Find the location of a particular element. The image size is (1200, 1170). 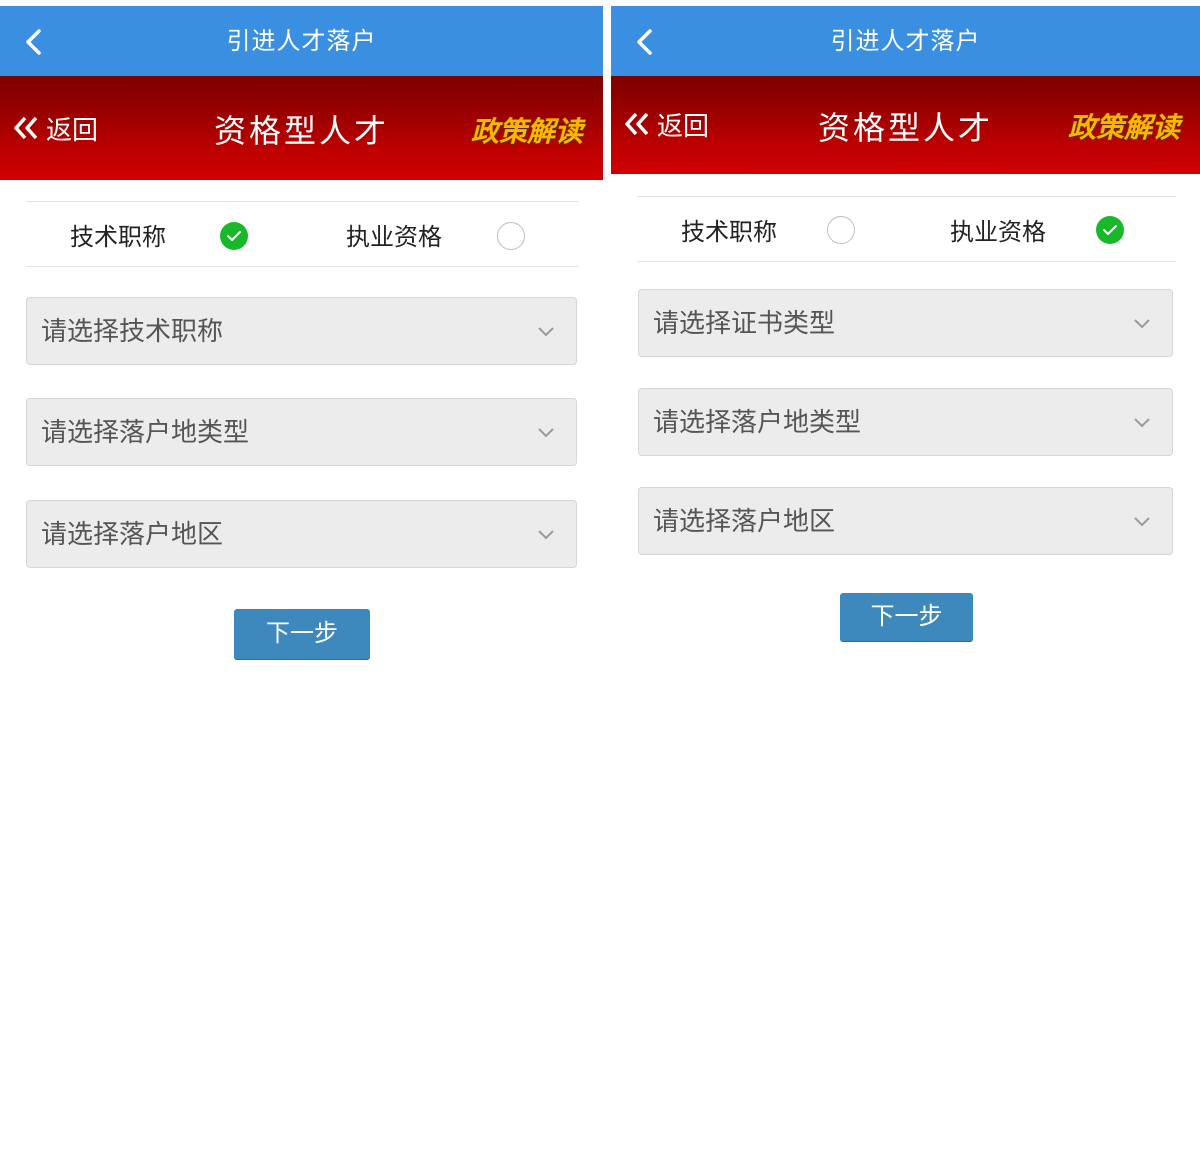

select-placeholder: 请选择证书类型 is located at coordinates (744, 324).